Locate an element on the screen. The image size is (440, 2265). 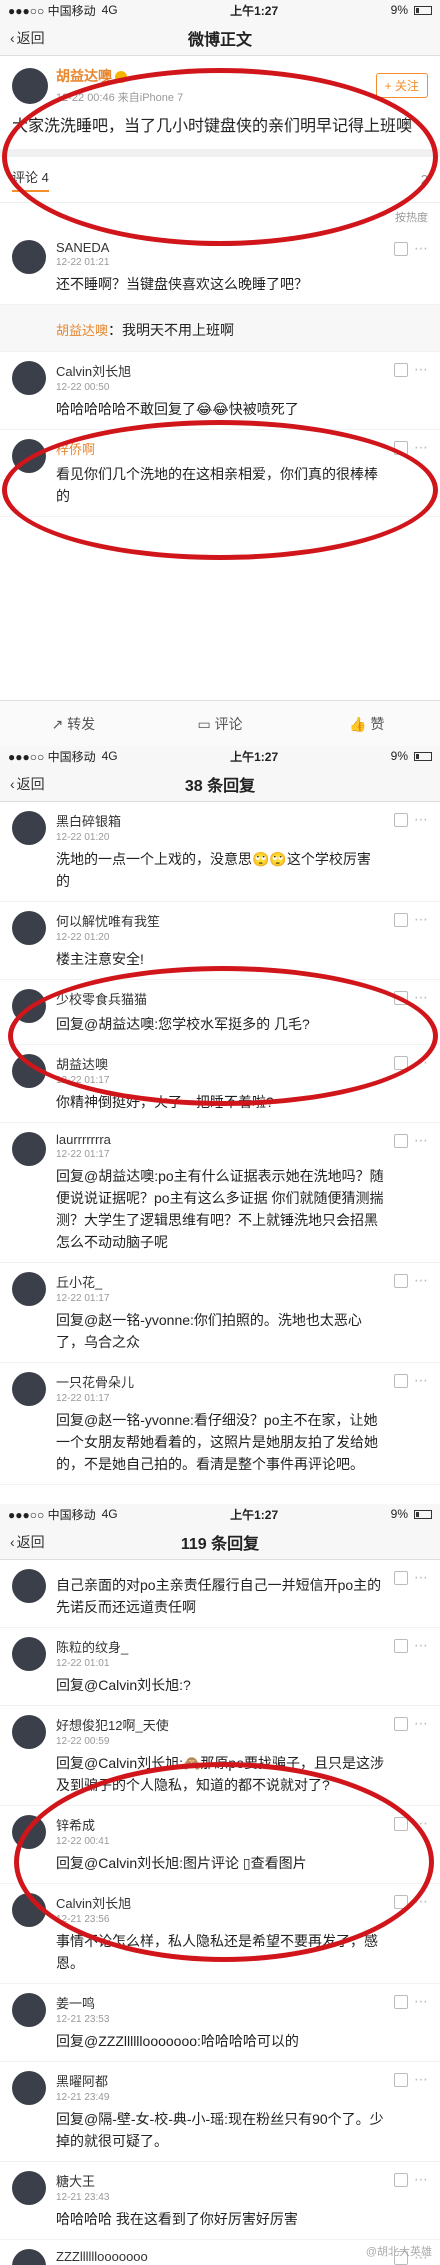
comment-author: ZZZllllllooooooo is located at coordinates (220, 2256).